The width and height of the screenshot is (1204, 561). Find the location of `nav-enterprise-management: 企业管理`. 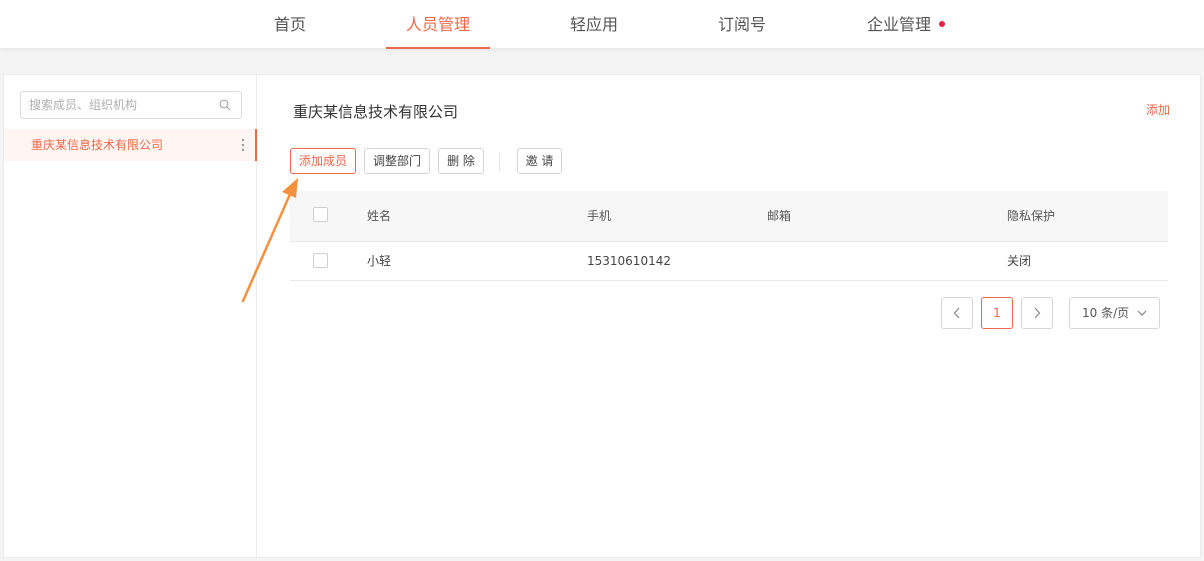

nav-enterprise-management: 企业管理 is located at coordinates (906, 24).